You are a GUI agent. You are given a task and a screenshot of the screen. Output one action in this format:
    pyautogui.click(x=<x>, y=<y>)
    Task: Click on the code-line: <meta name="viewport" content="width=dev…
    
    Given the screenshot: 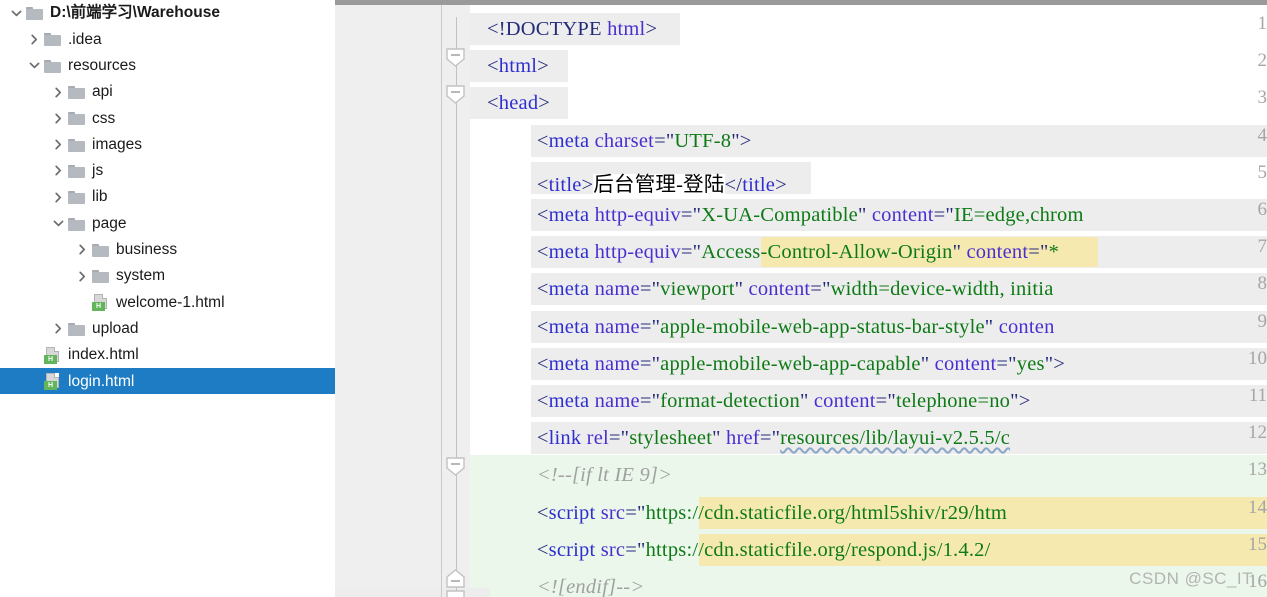 What is the action you would take?
    pyautogui.click(x=795, y=289)
    